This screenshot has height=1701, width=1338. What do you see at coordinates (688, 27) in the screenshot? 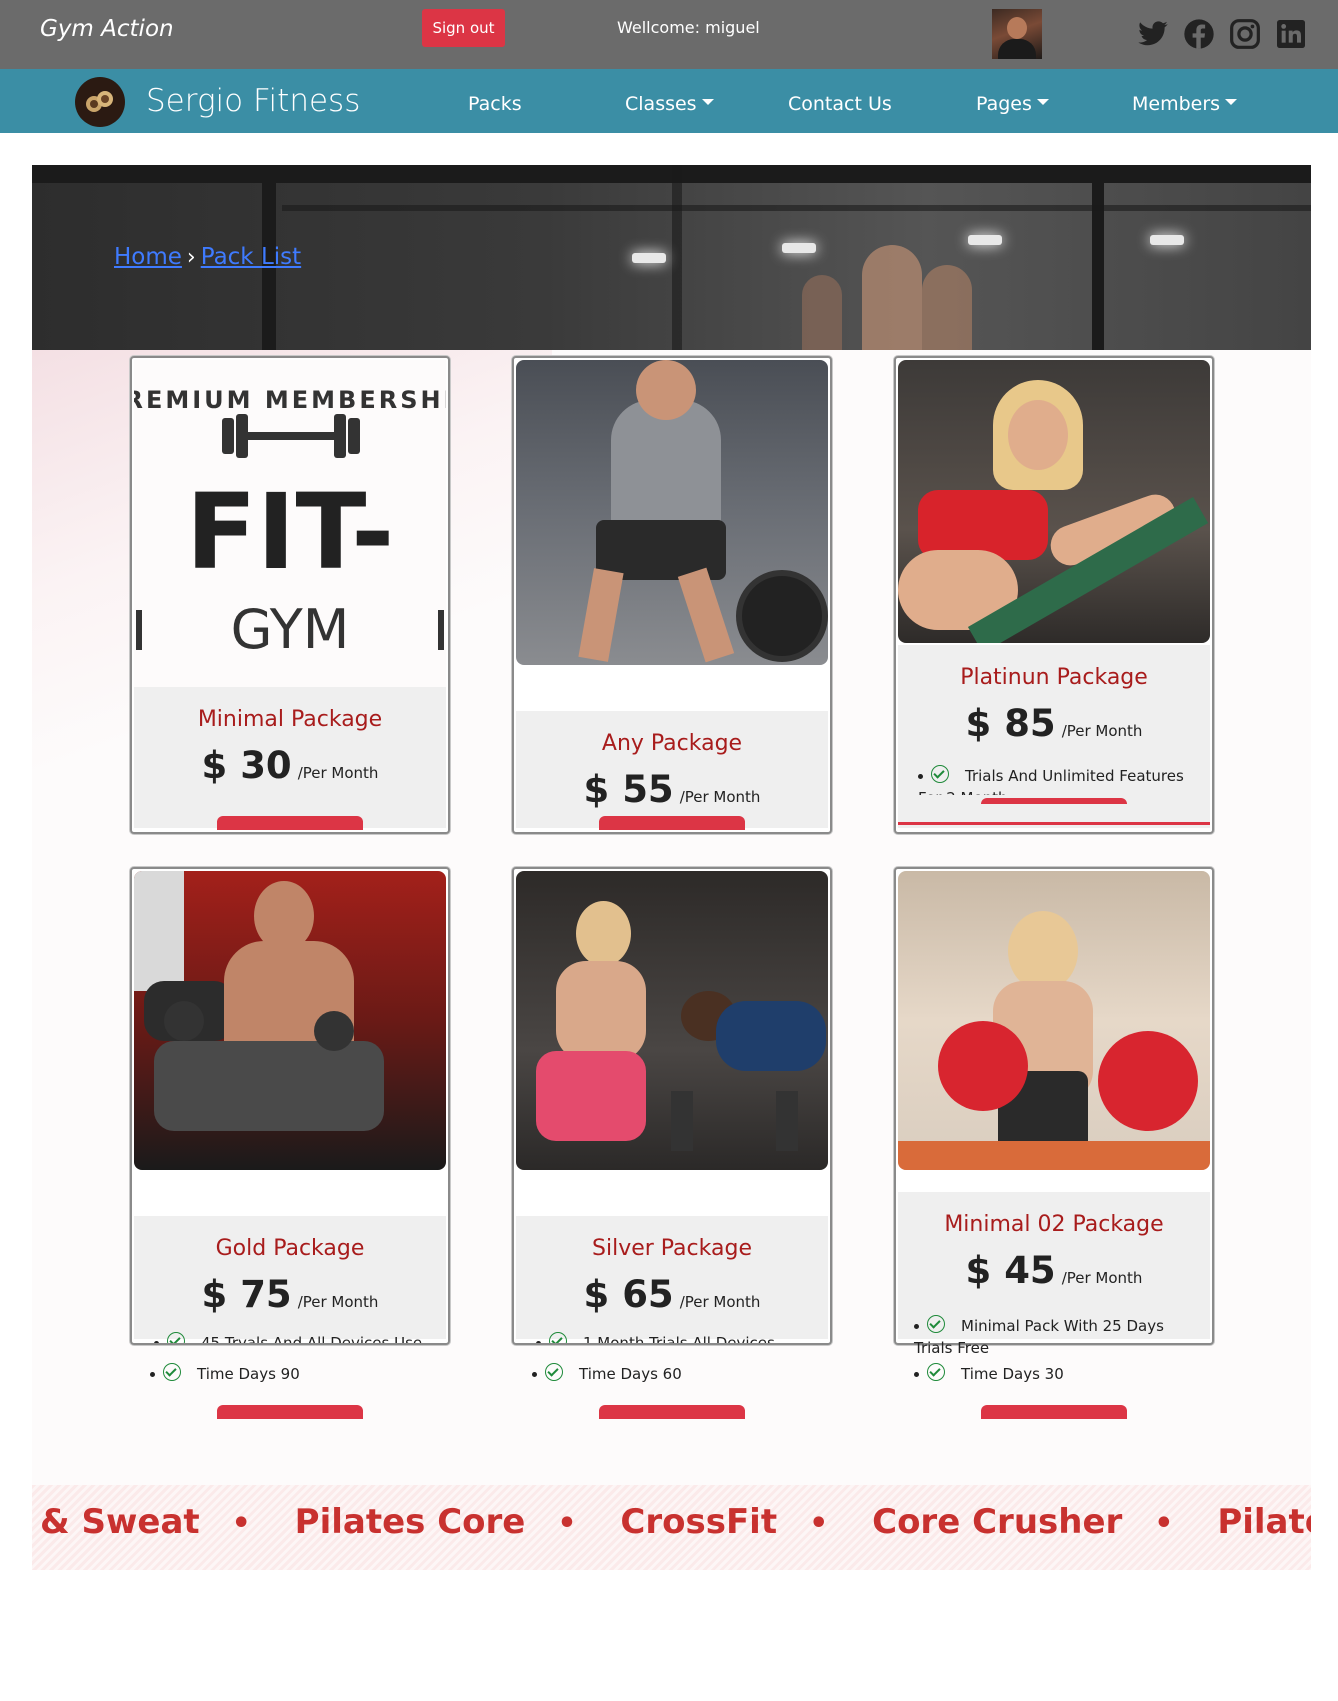
I see `welcome-text: Wellcome: miguel` at bounding box center [688, 27].